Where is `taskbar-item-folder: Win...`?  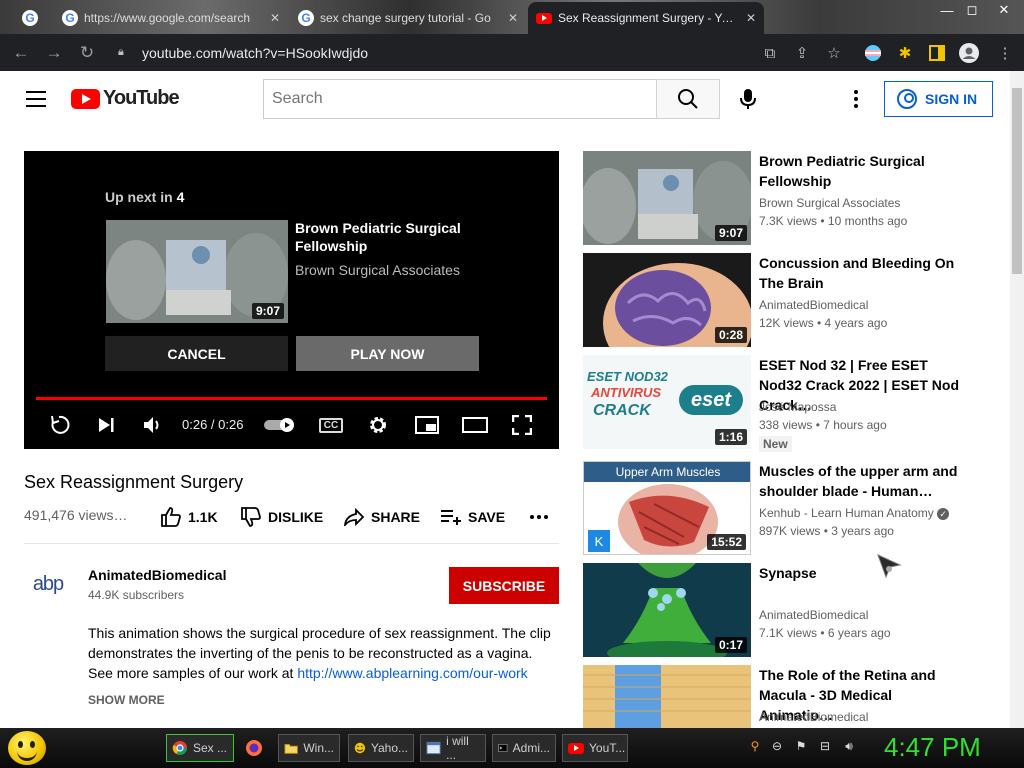 taskbar-item-folder: Win... is located at coordinates (309, 748).